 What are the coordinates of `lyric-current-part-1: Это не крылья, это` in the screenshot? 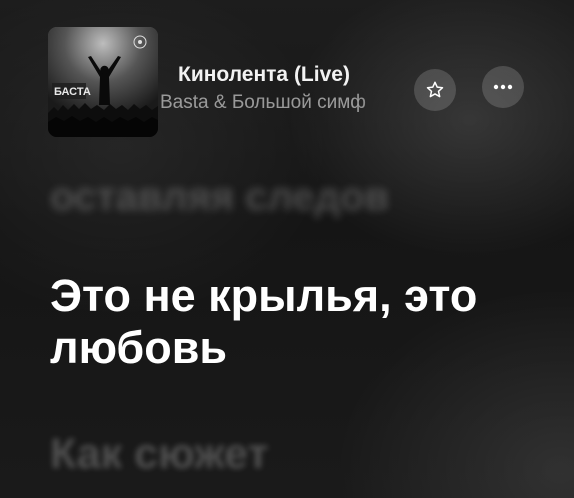 It's located at (264, 295).